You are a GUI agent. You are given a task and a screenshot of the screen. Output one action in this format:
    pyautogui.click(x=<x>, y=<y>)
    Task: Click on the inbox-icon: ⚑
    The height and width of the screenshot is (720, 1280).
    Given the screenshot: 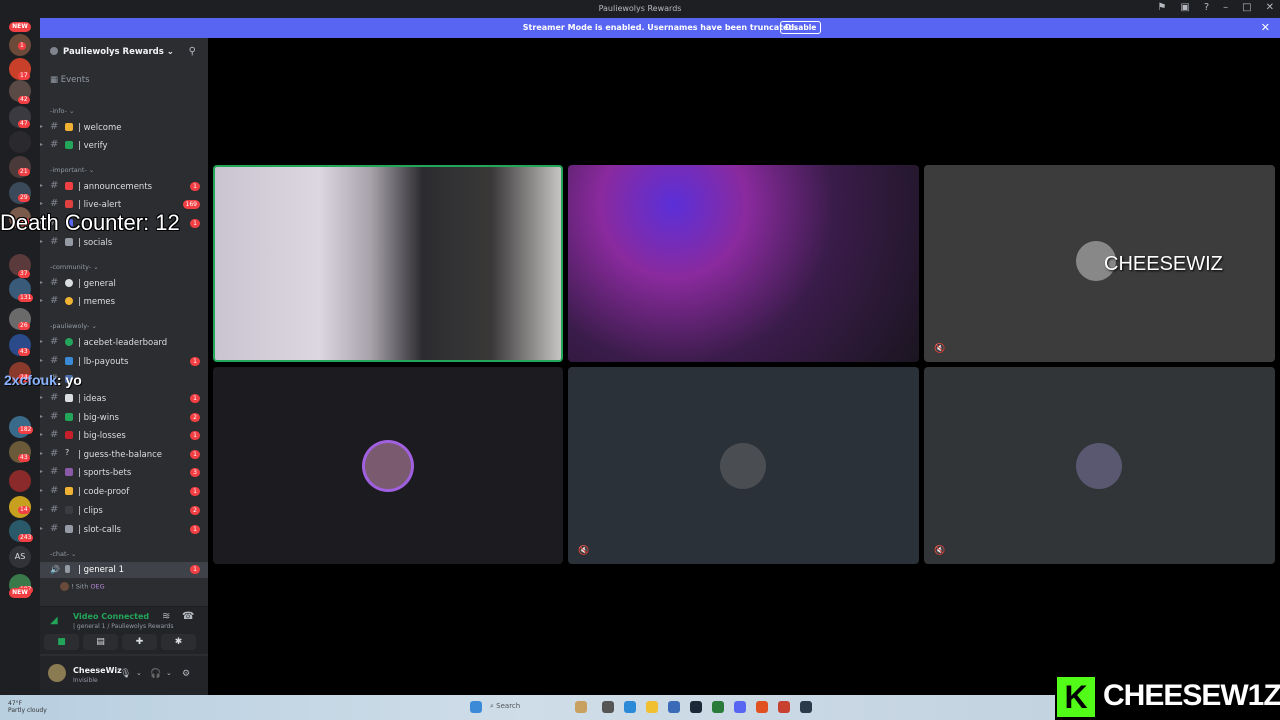 What is the action you would take?
    pyautogui.click(x=1161, y=7)
    